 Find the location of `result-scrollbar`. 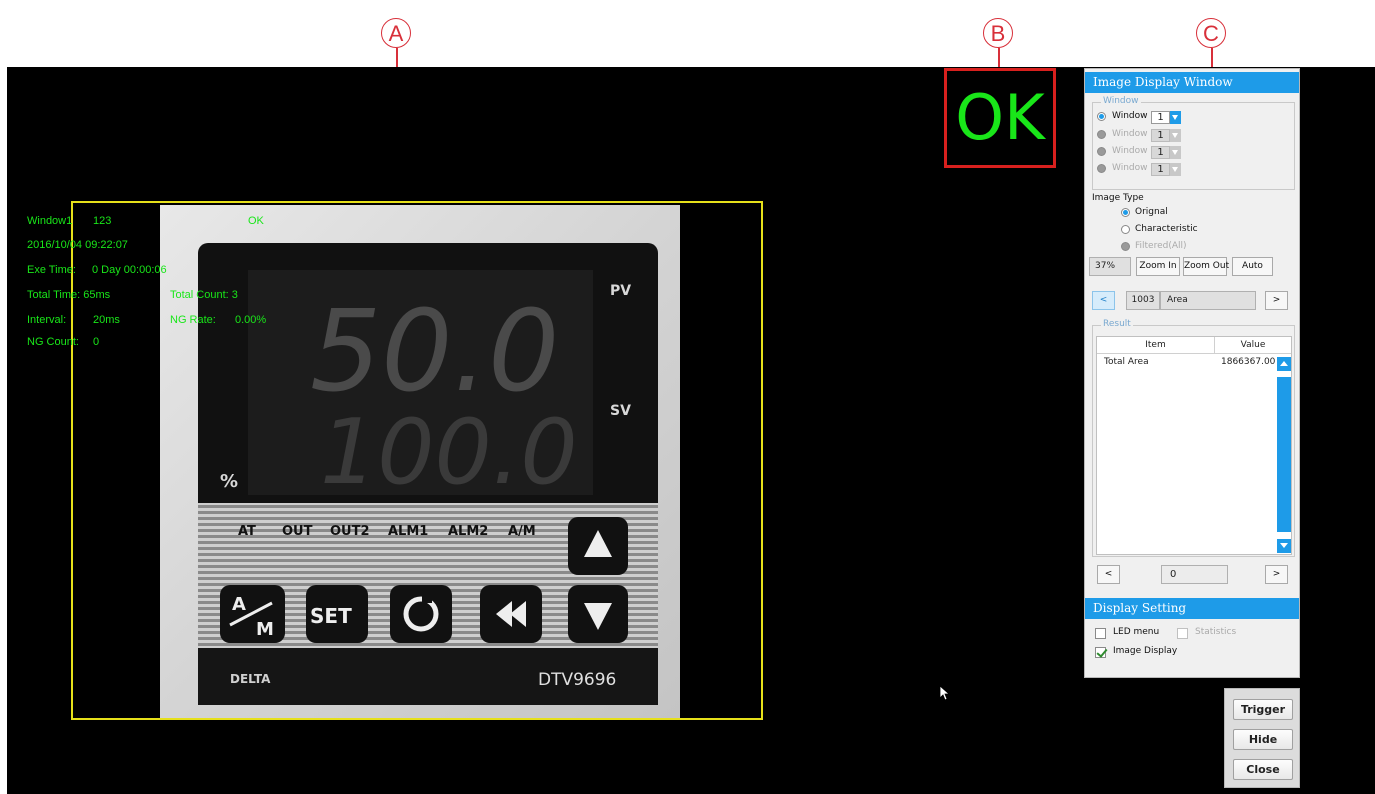

result-scrollbar is located at coordinates (1284, 455).